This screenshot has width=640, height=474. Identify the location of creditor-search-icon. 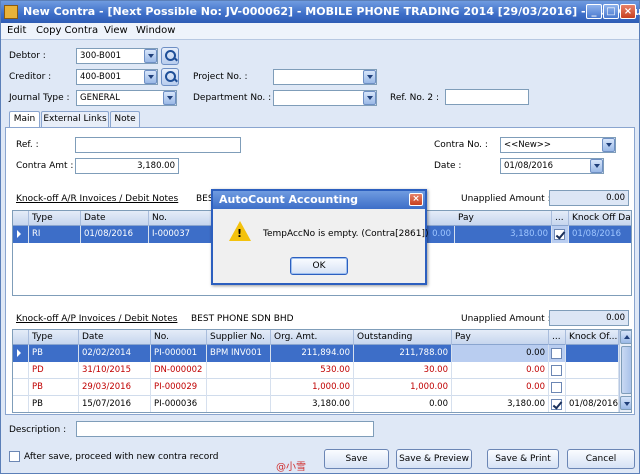
(170, 77).